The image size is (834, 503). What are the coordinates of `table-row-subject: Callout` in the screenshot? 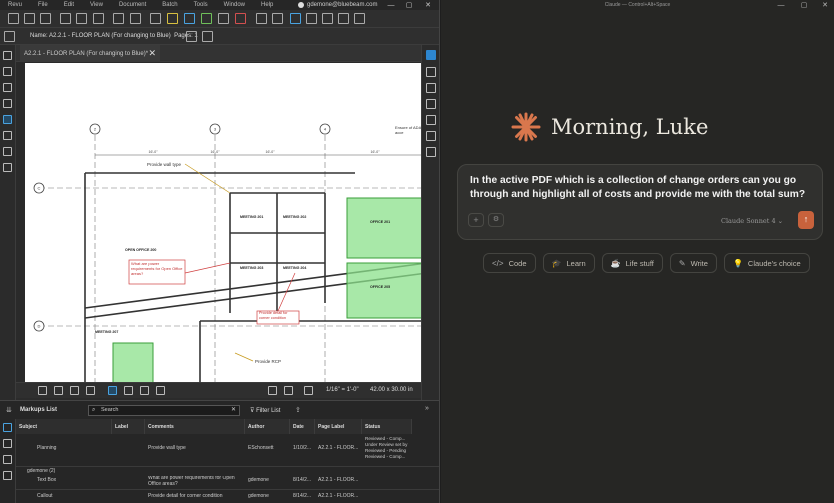 It's located at (72, 496).